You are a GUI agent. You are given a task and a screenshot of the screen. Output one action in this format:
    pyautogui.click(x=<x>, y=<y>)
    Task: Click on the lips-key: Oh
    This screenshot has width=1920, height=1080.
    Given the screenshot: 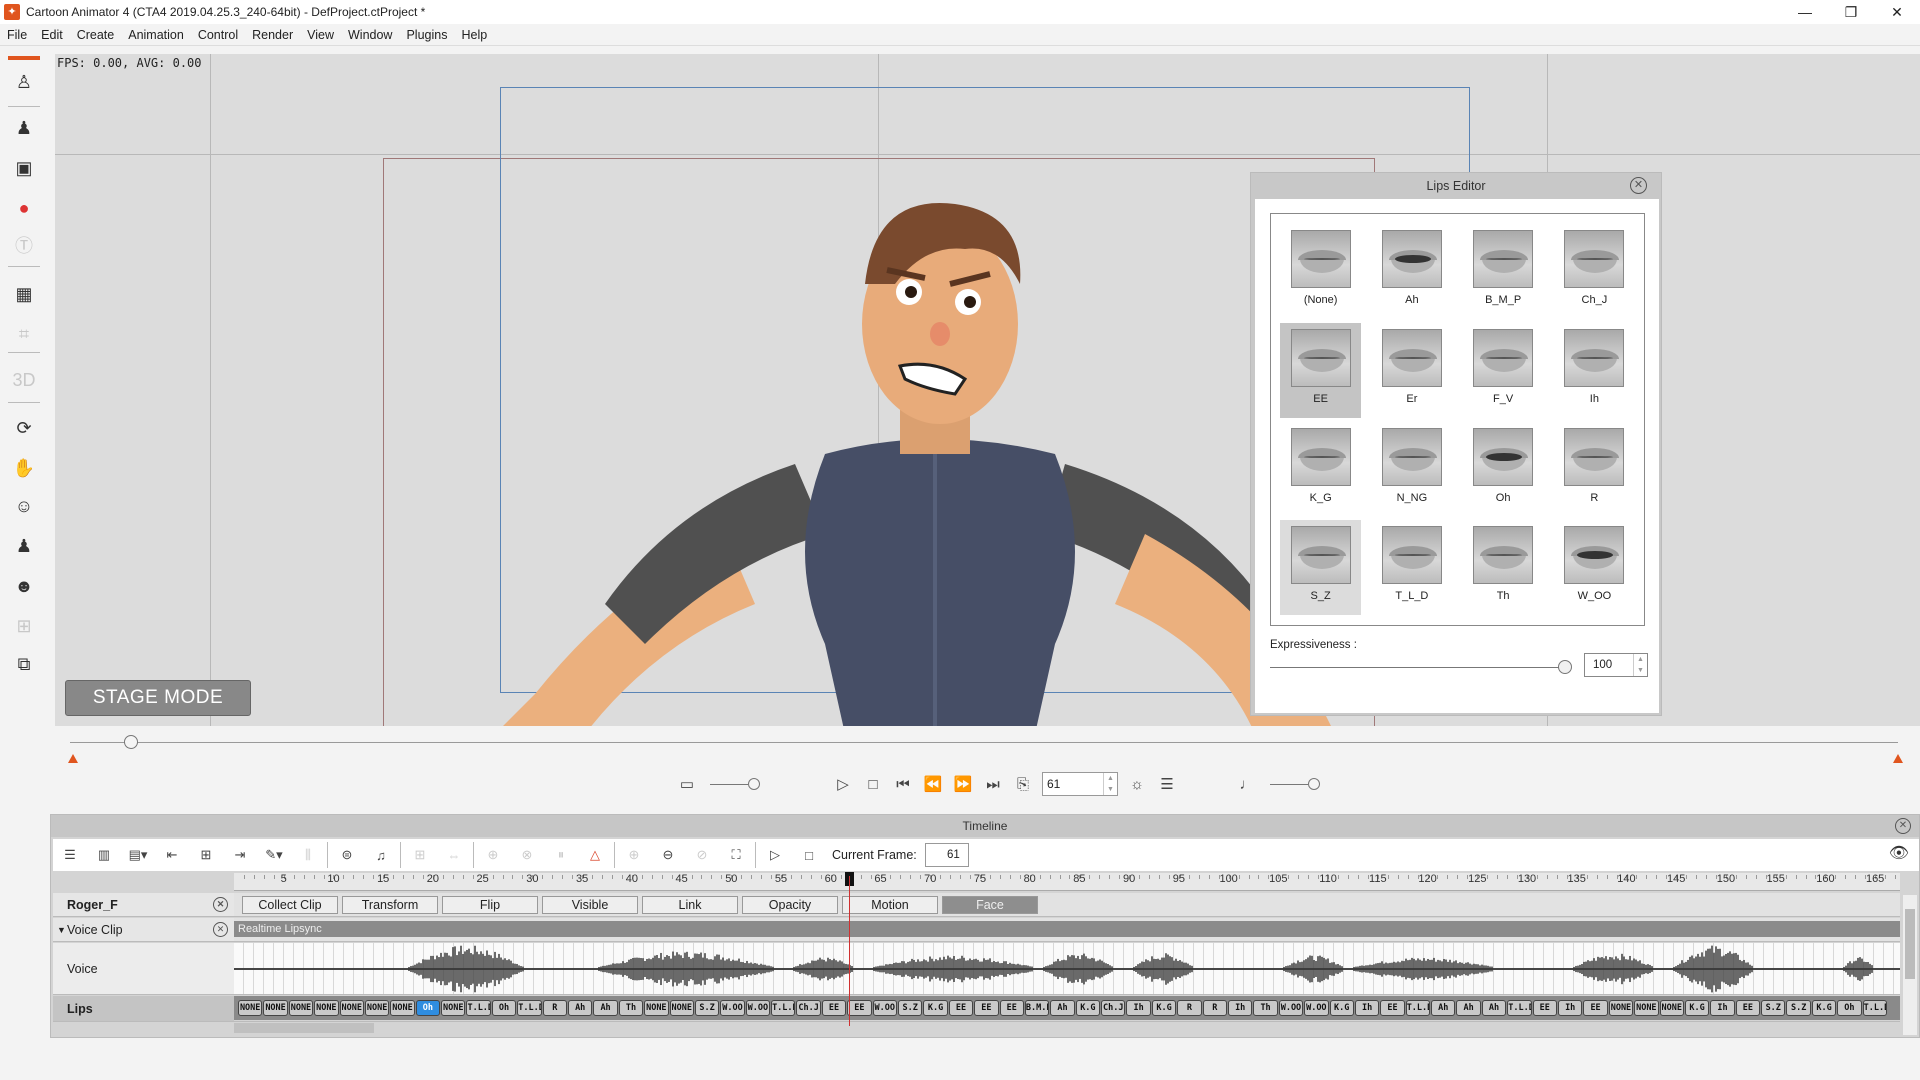 What is the action you would take?
    pyautogui.click(x=1849, y=1008)
    